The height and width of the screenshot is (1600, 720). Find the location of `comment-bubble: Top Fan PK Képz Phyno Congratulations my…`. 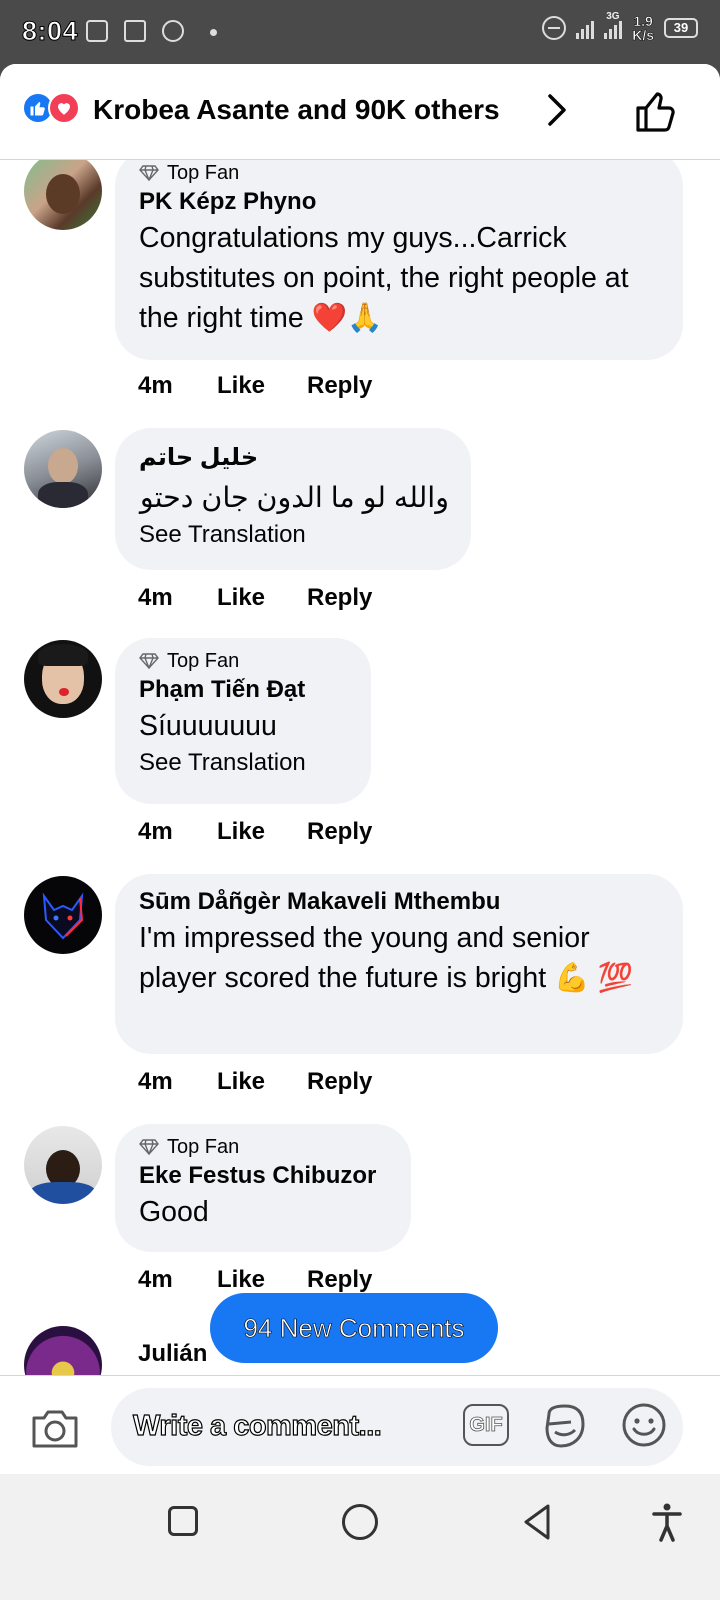

comment-bubble: Top Fan PK Képz Phyno Congratulations my… is located at coordinates (399, 260).